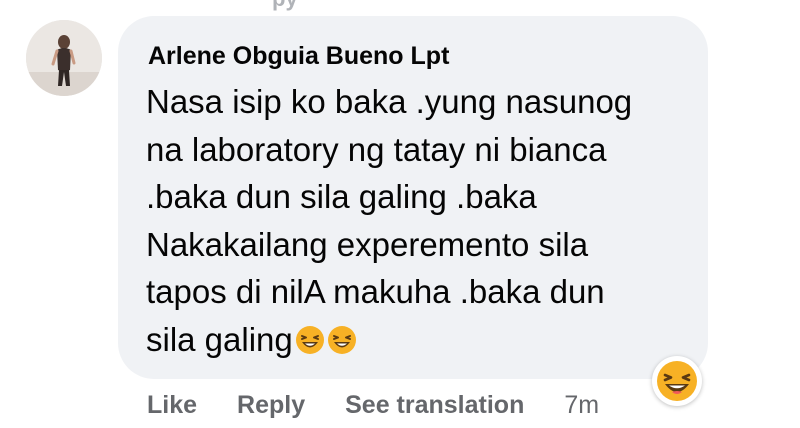  I want to click on haha-reaction-icon, so click(677, 381).